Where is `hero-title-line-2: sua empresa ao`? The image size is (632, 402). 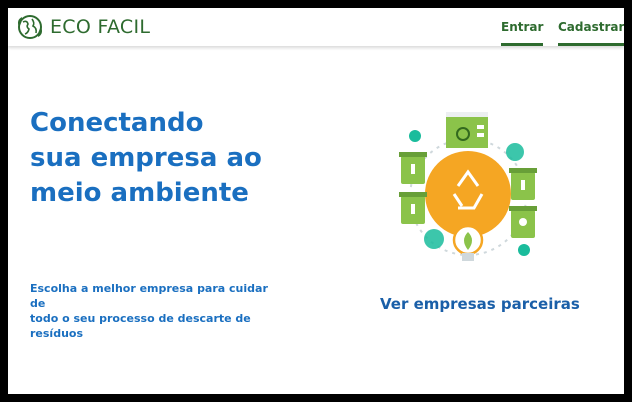
hero-title-line-2: sua empresa ao is located at coordinates (146, 158).